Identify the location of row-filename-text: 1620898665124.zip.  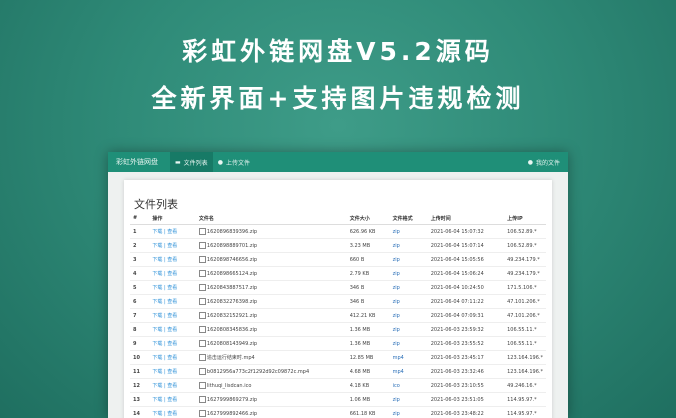
(232, 274).